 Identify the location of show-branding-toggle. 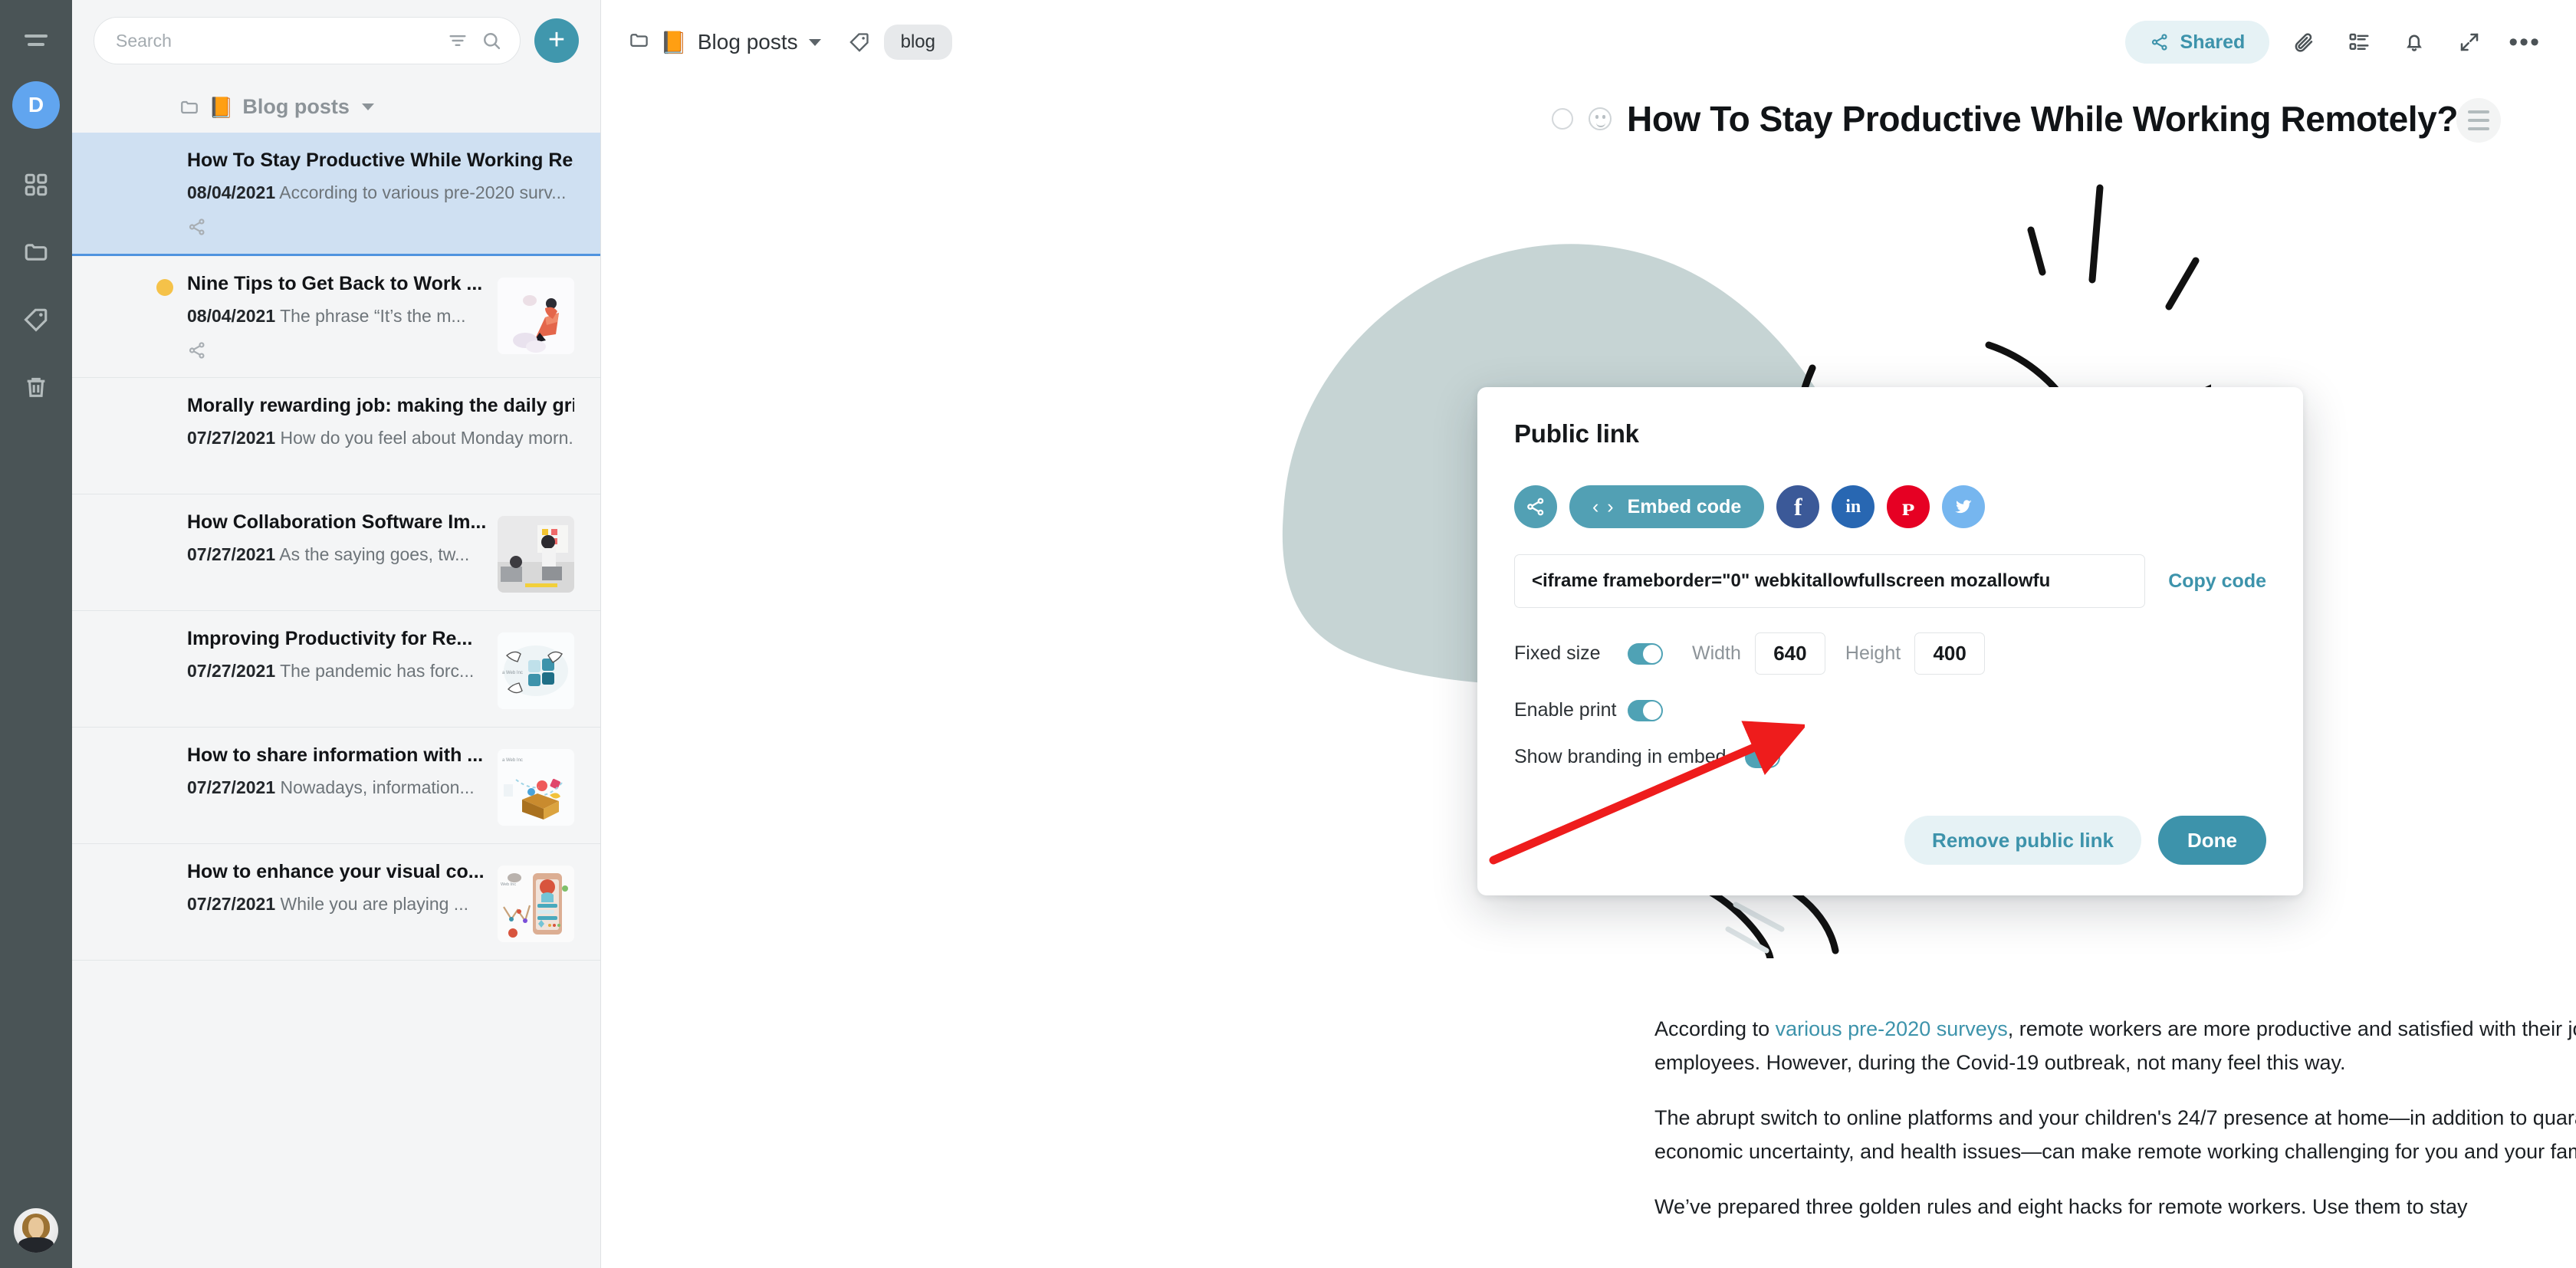
(1762, 757).